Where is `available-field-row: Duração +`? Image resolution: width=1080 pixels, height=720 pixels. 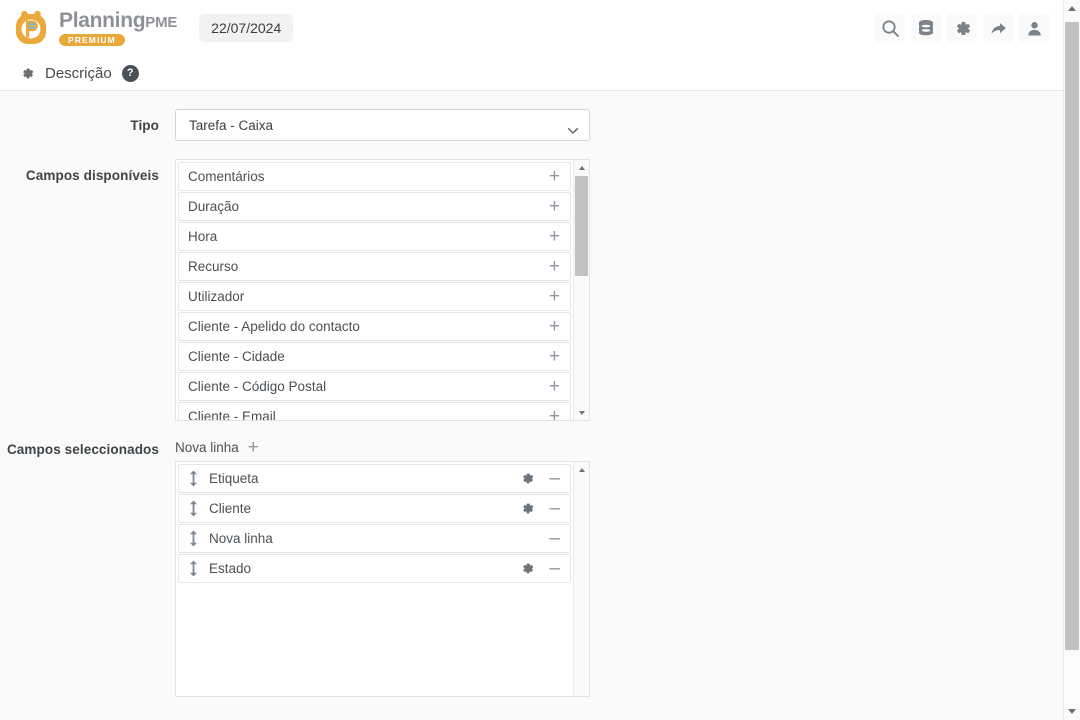
available-field-row: Duração + is located at coordinates (374, 206).